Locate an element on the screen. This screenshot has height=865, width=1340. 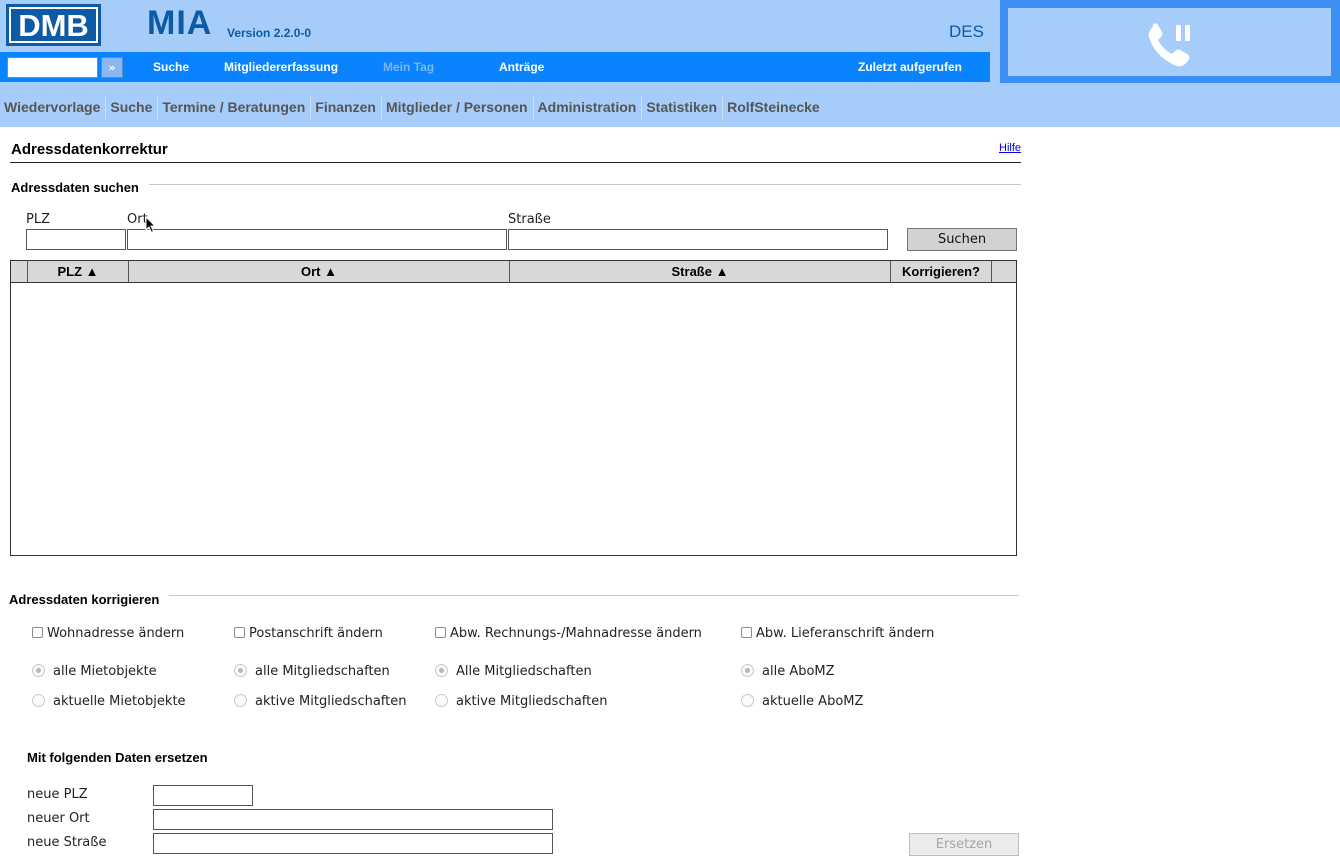
quick-search-go-button: » is located at coordinates (112, 67).